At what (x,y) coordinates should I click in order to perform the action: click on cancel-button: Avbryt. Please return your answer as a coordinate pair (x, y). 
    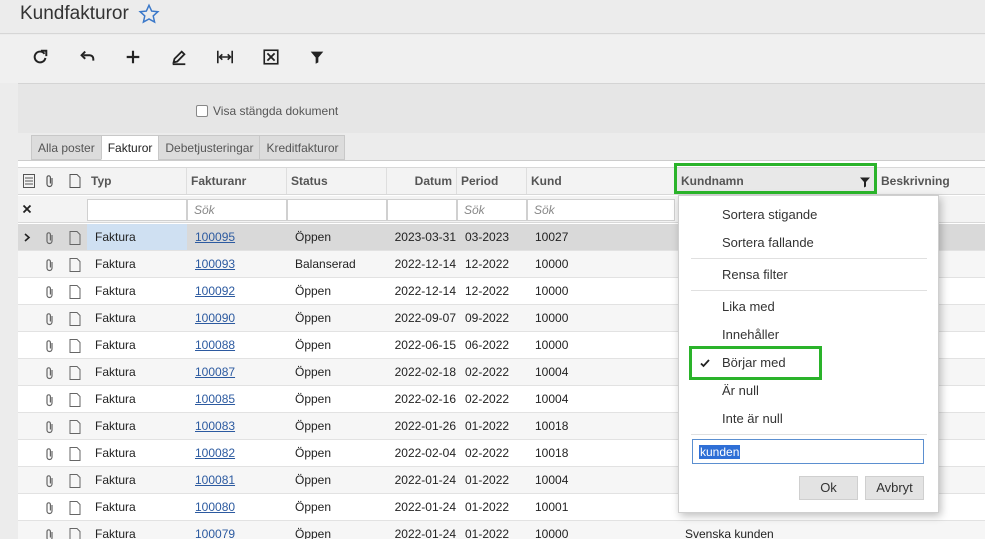
    Looking at the image, I should click on (894, 488).